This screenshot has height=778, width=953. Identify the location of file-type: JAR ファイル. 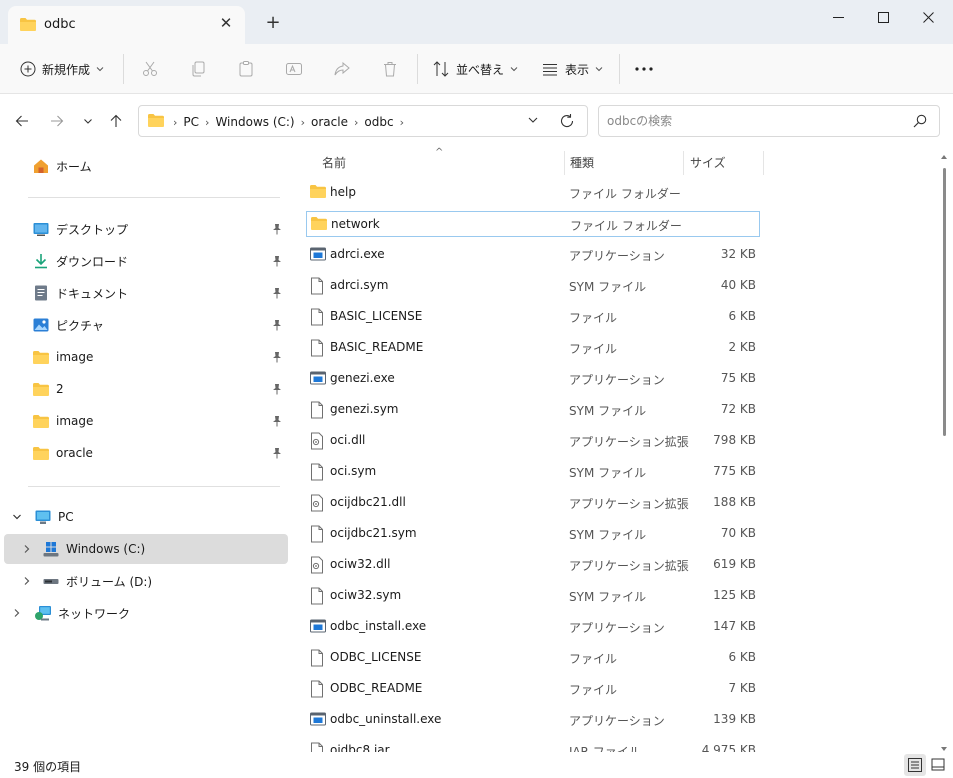
(605, 748).